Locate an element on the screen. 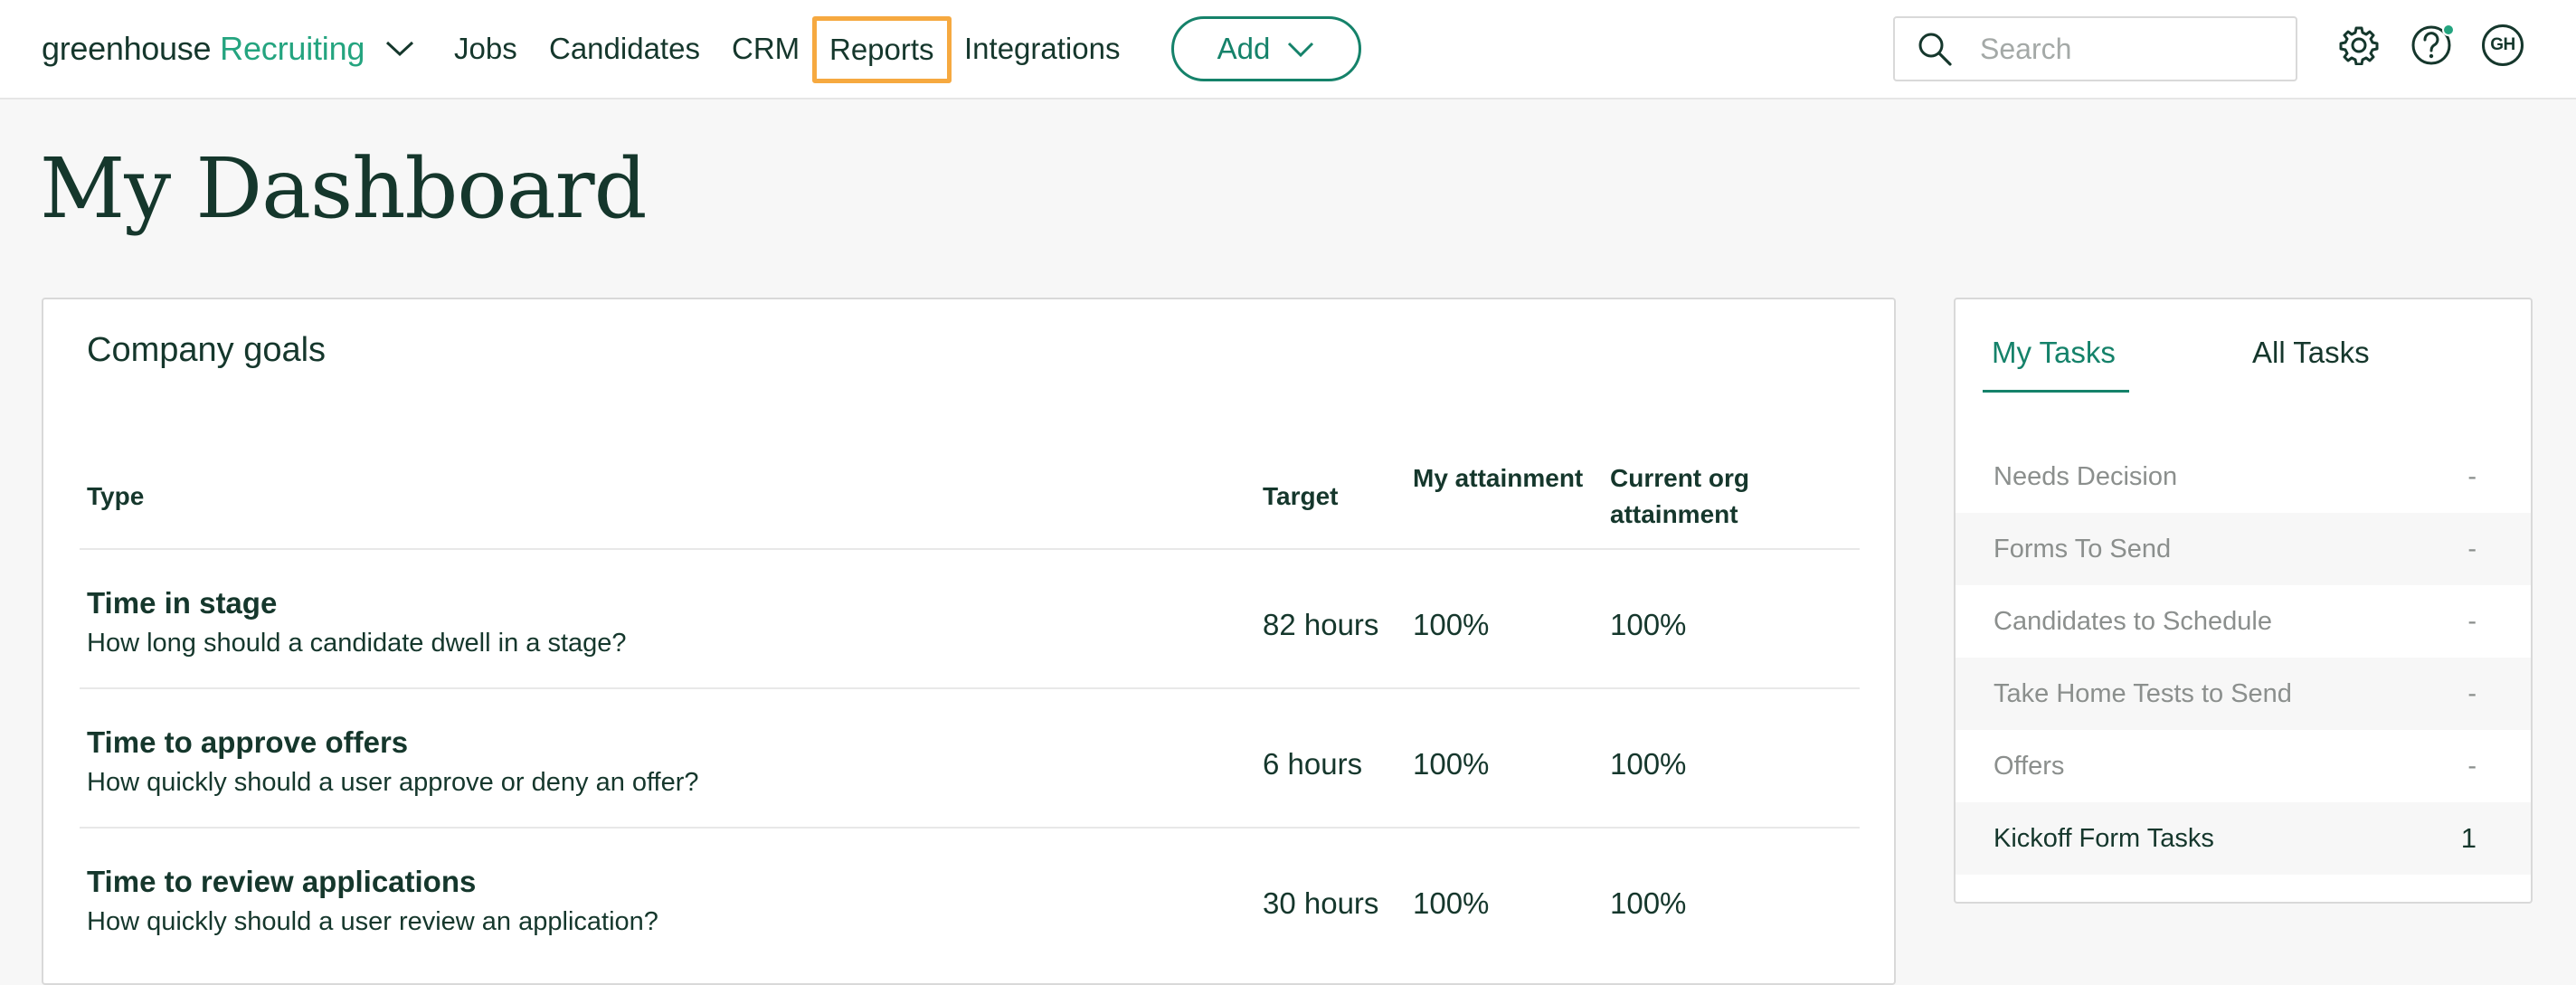 The height and width of the screenshot is (985, 2576). search-input is located at coordinates (2129, 49).